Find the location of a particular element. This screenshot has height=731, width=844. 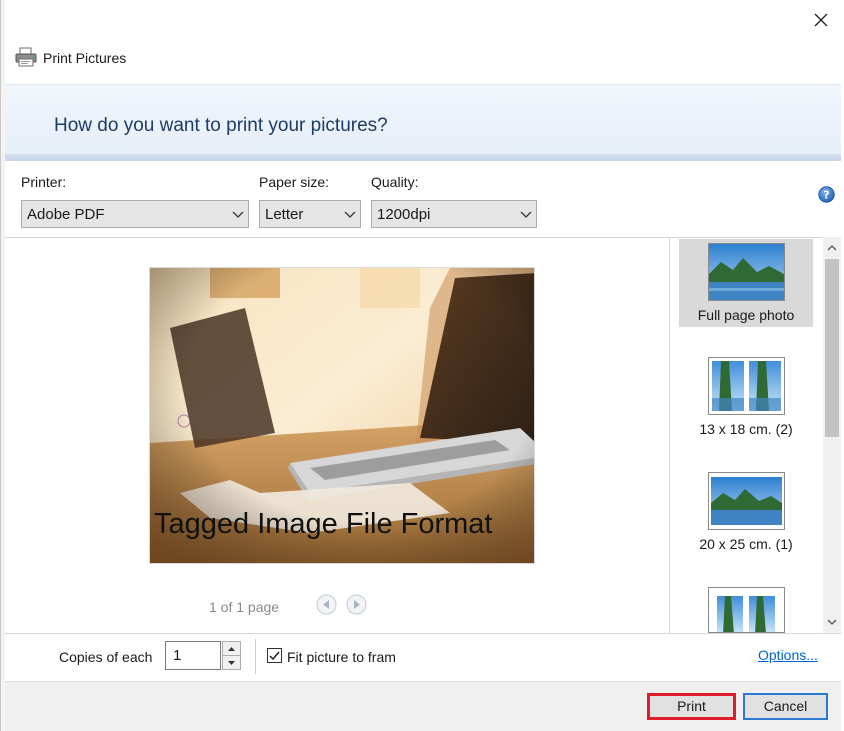

chevron-up-icon is located at coordinates (832, 248).